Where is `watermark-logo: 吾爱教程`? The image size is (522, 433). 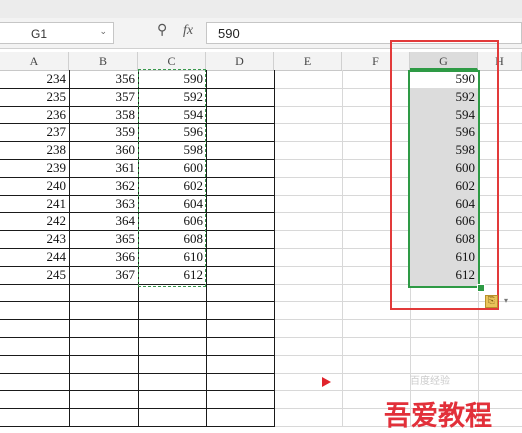 watermark-logo: 吾爱教程 is located at coordinates (438, 416).